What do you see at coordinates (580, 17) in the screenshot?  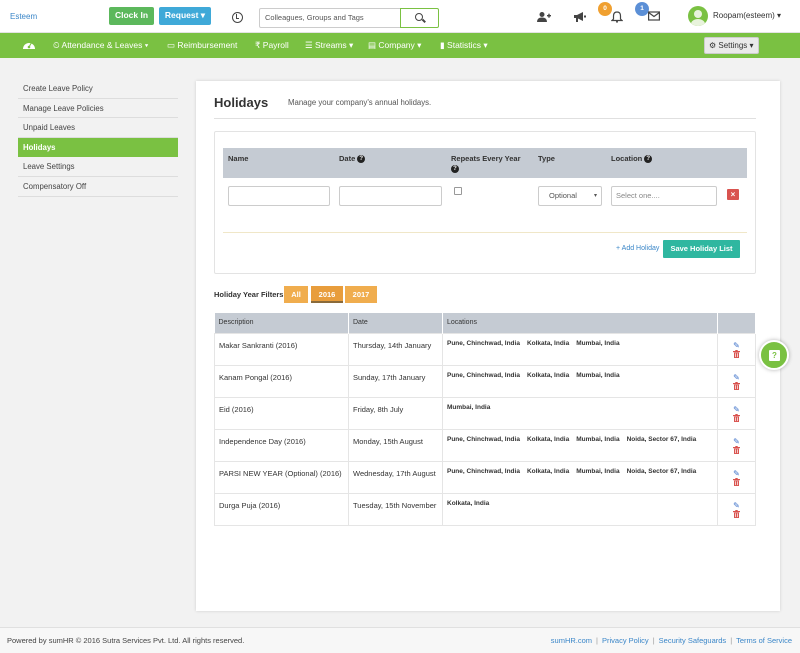 I see `megaphone-icon` at bounding box center [580, 17].